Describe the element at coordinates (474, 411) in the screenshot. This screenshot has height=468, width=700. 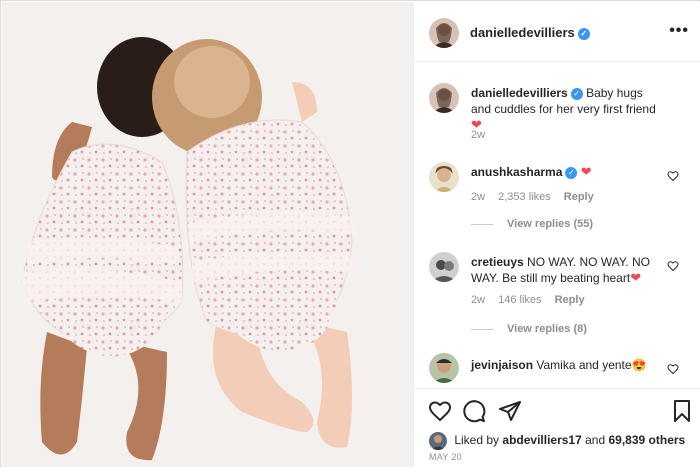
I see `comment-bubble-icon` at that location.